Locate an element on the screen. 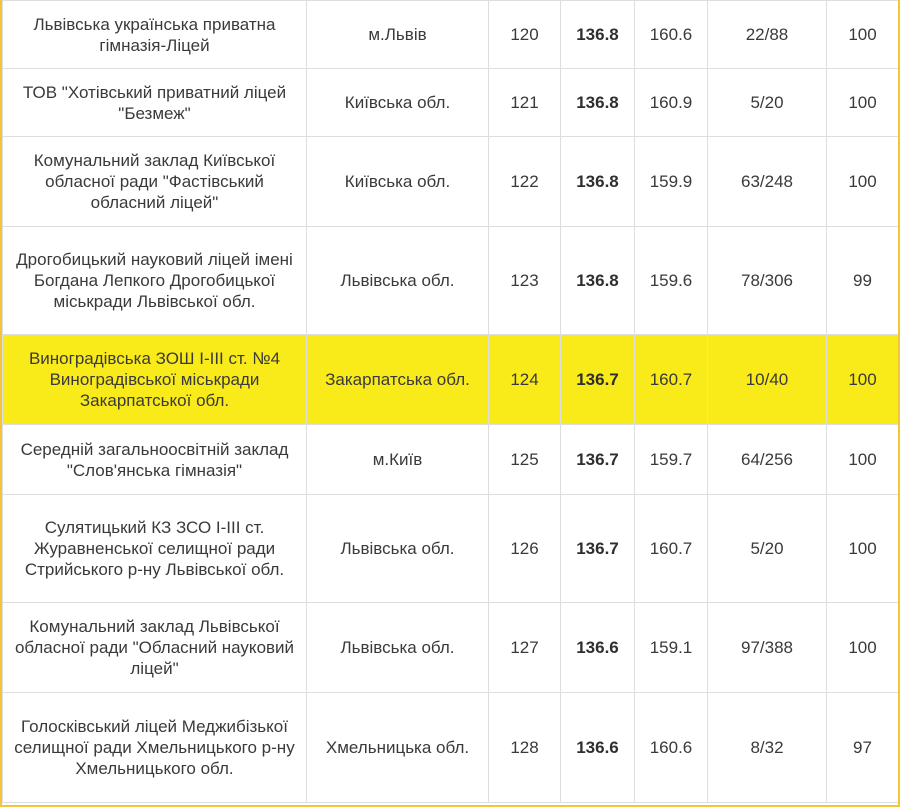  max-score-cell: 159.6 is located at coordinates (671, 280).